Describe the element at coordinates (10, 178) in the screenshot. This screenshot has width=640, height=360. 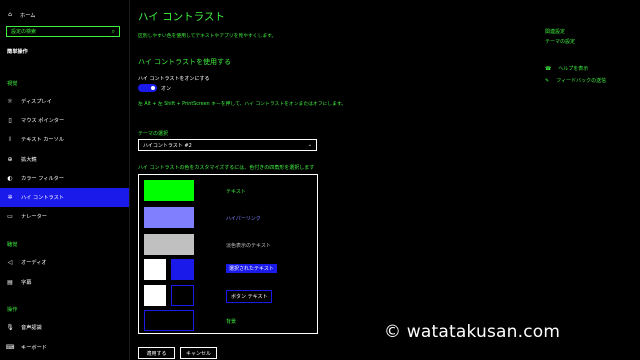
I see `color-filter-icon: ◐` at that location.